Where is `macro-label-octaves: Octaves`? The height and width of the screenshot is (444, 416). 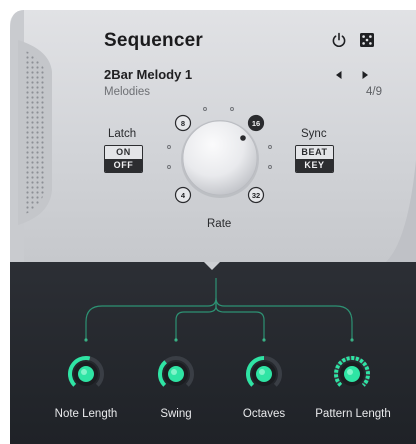
macro-label-octaves: Octaves is located at coordinates (264, 414).